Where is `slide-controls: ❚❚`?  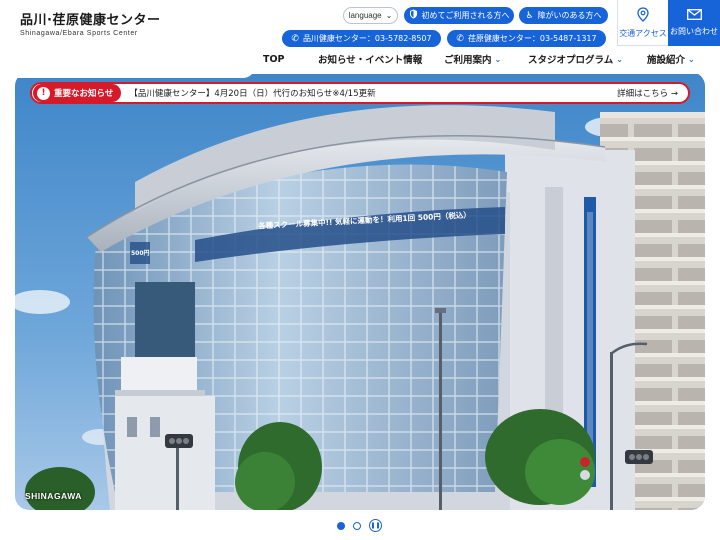
slide-controls: ❚❚ is located at coordinates (359, 525).